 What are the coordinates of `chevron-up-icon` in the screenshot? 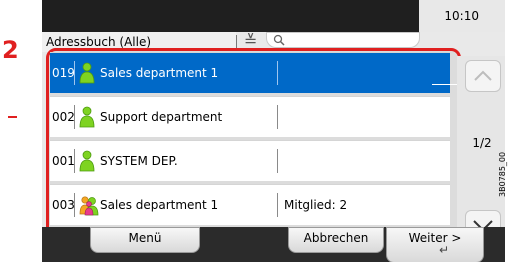 It's located at (483, 75).